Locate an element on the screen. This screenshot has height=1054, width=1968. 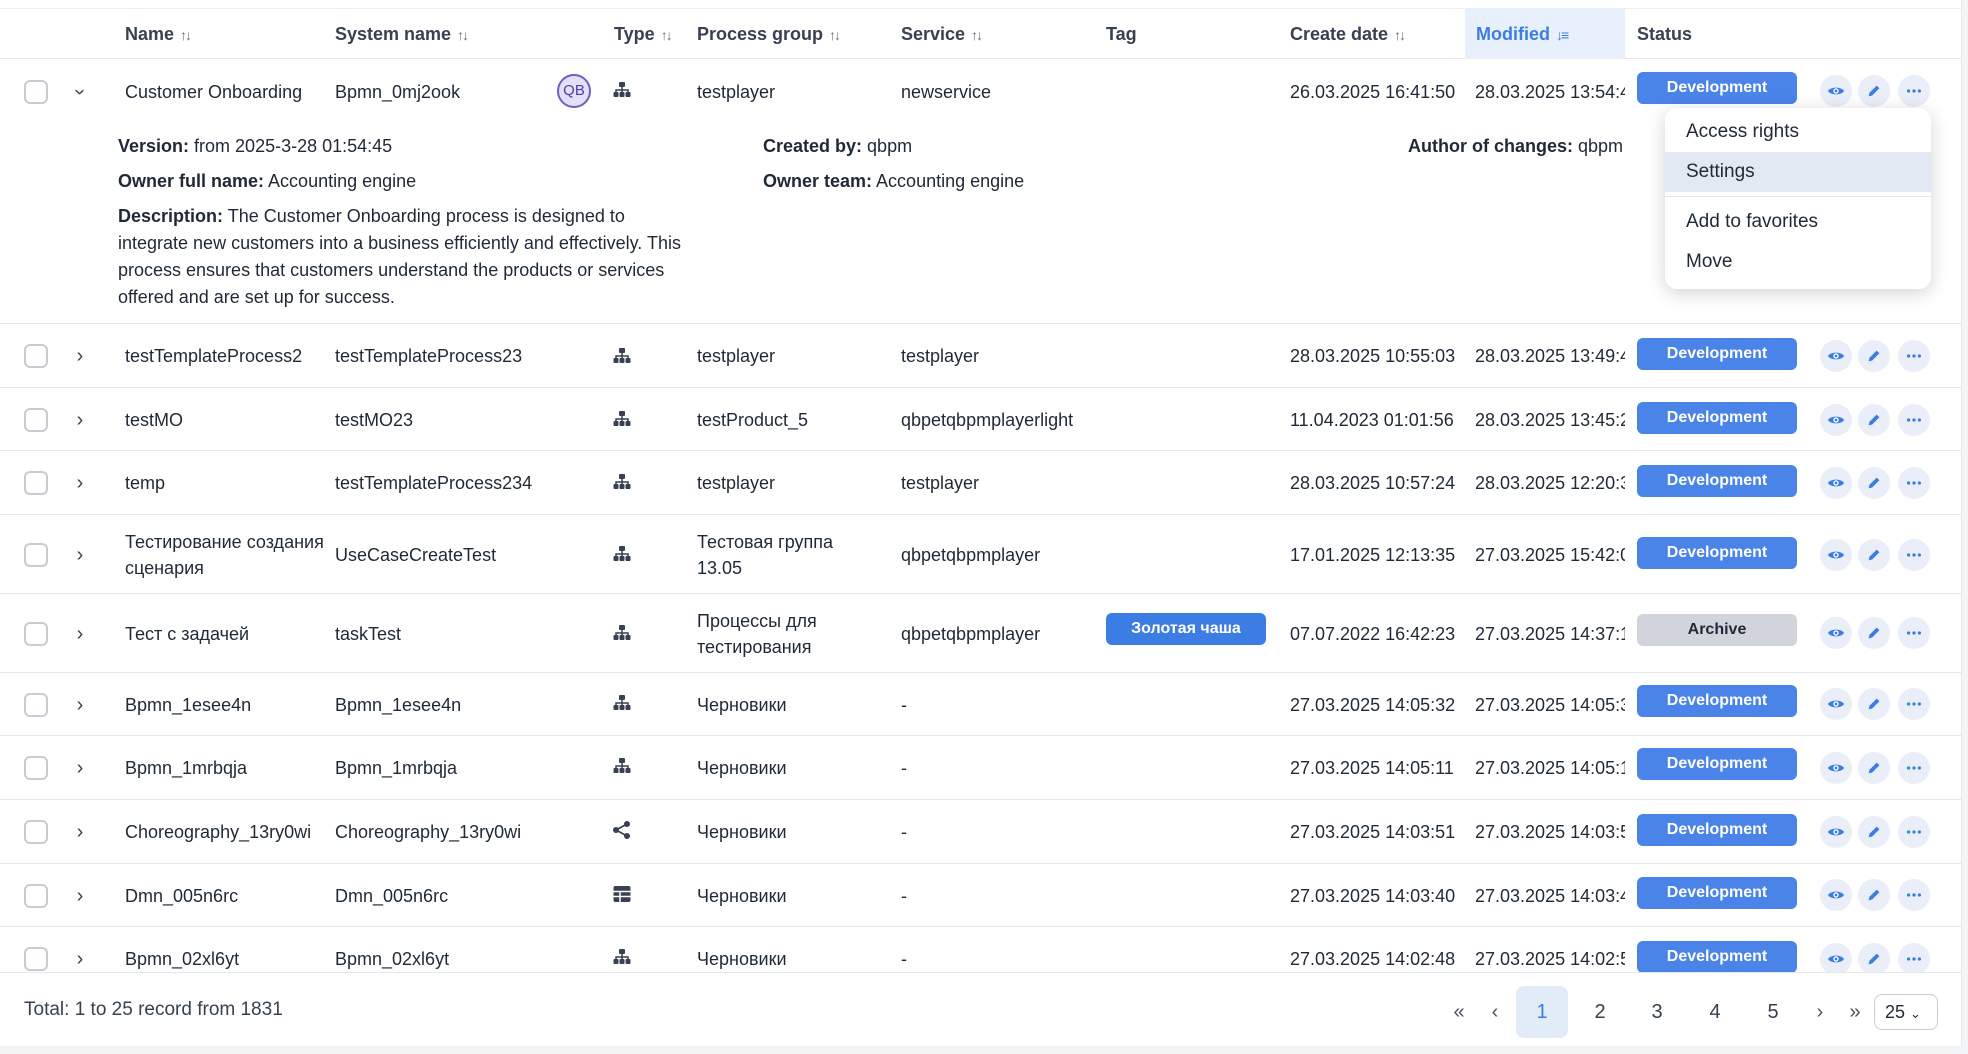
page-button-5: 5 is located at coordinates (1773, 1012).